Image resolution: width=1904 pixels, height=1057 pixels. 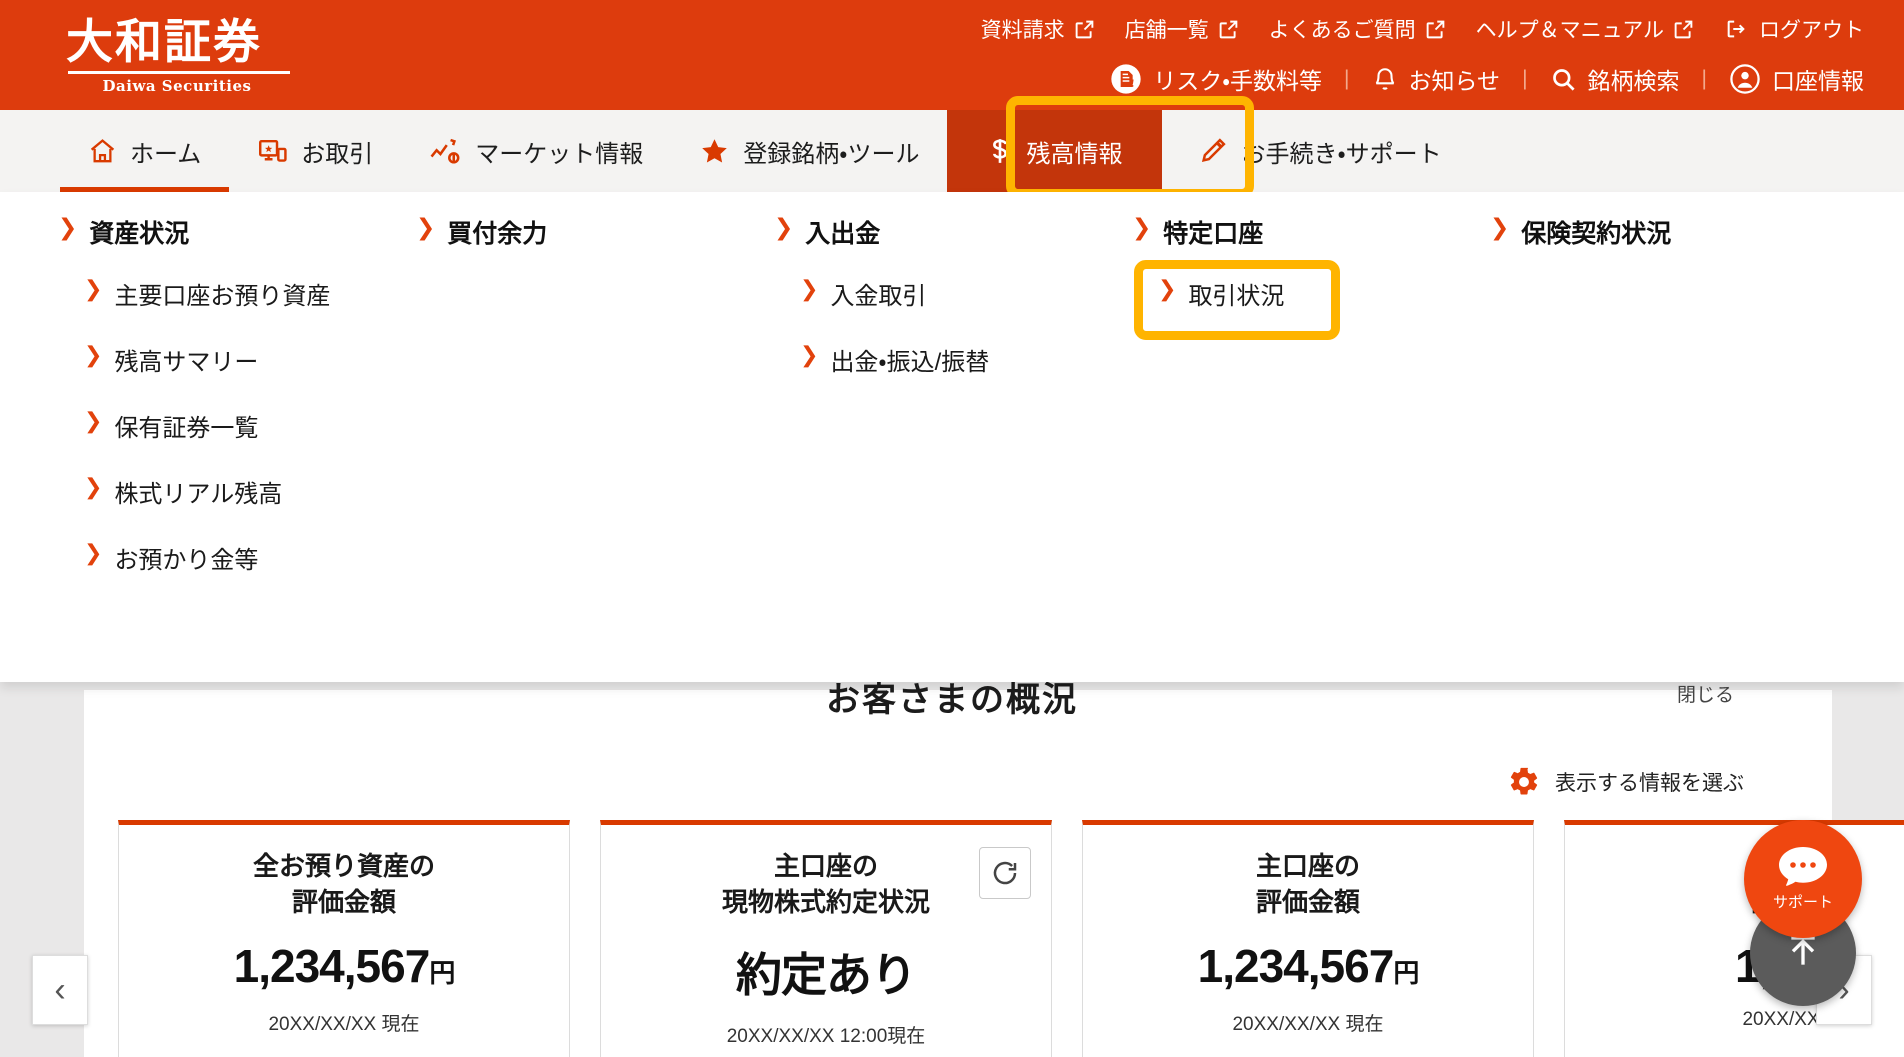 What do you see at coordinates (1357, 29) in the screenshot?
I see `utility-link-faq: よくあるご質問` at bounding box center [1357, 29].